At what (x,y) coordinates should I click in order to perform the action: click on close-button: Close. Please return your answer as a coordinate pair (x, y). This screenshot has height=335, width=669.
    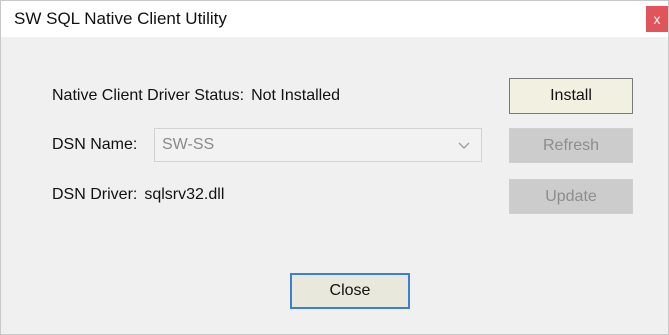
    Looking at the image, I should click on (350, 291).